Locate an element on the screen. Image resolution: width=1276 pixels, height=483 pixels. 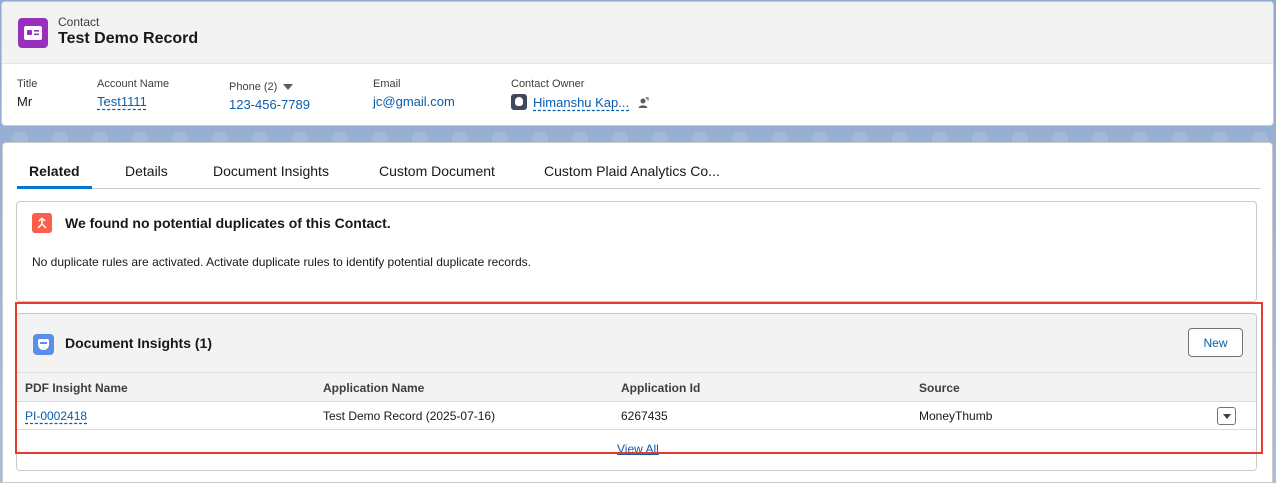
view-all-link: View All is located at coordinates (638, 449).